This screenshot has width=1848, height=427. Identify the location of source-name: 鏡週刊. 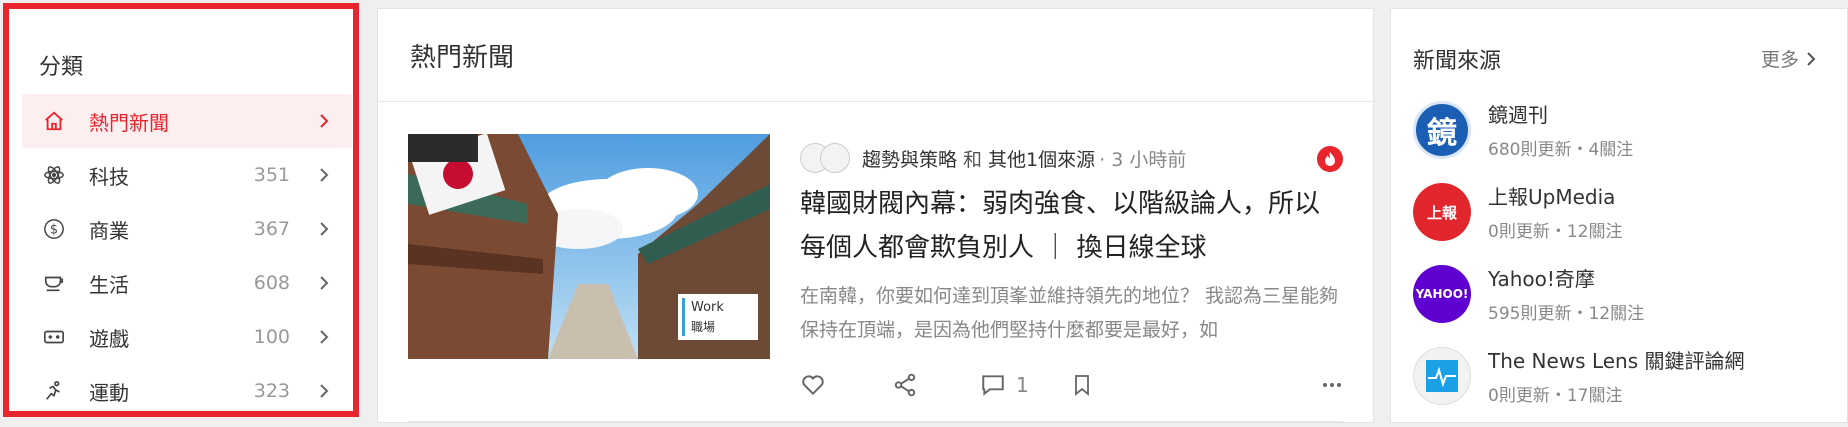
(1518, 115).